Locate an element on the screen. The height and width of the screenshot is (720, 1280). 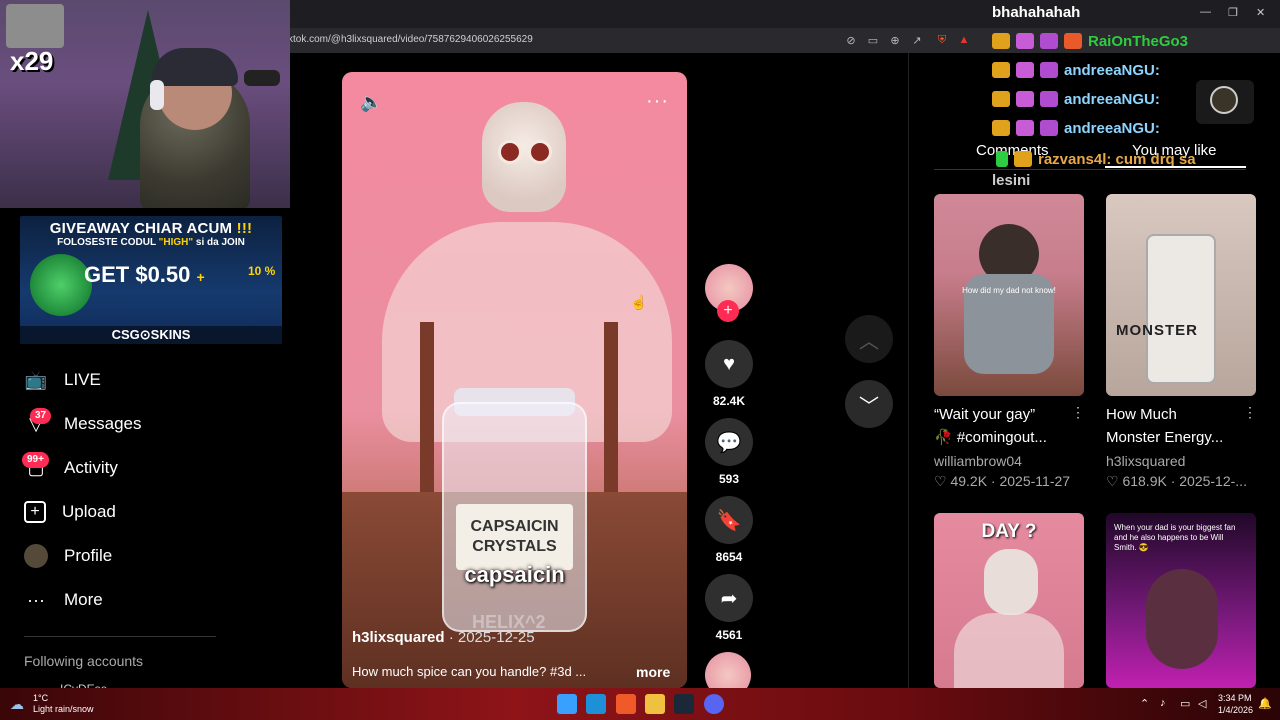
start-windows-icon is located at coordinates (567, 704).